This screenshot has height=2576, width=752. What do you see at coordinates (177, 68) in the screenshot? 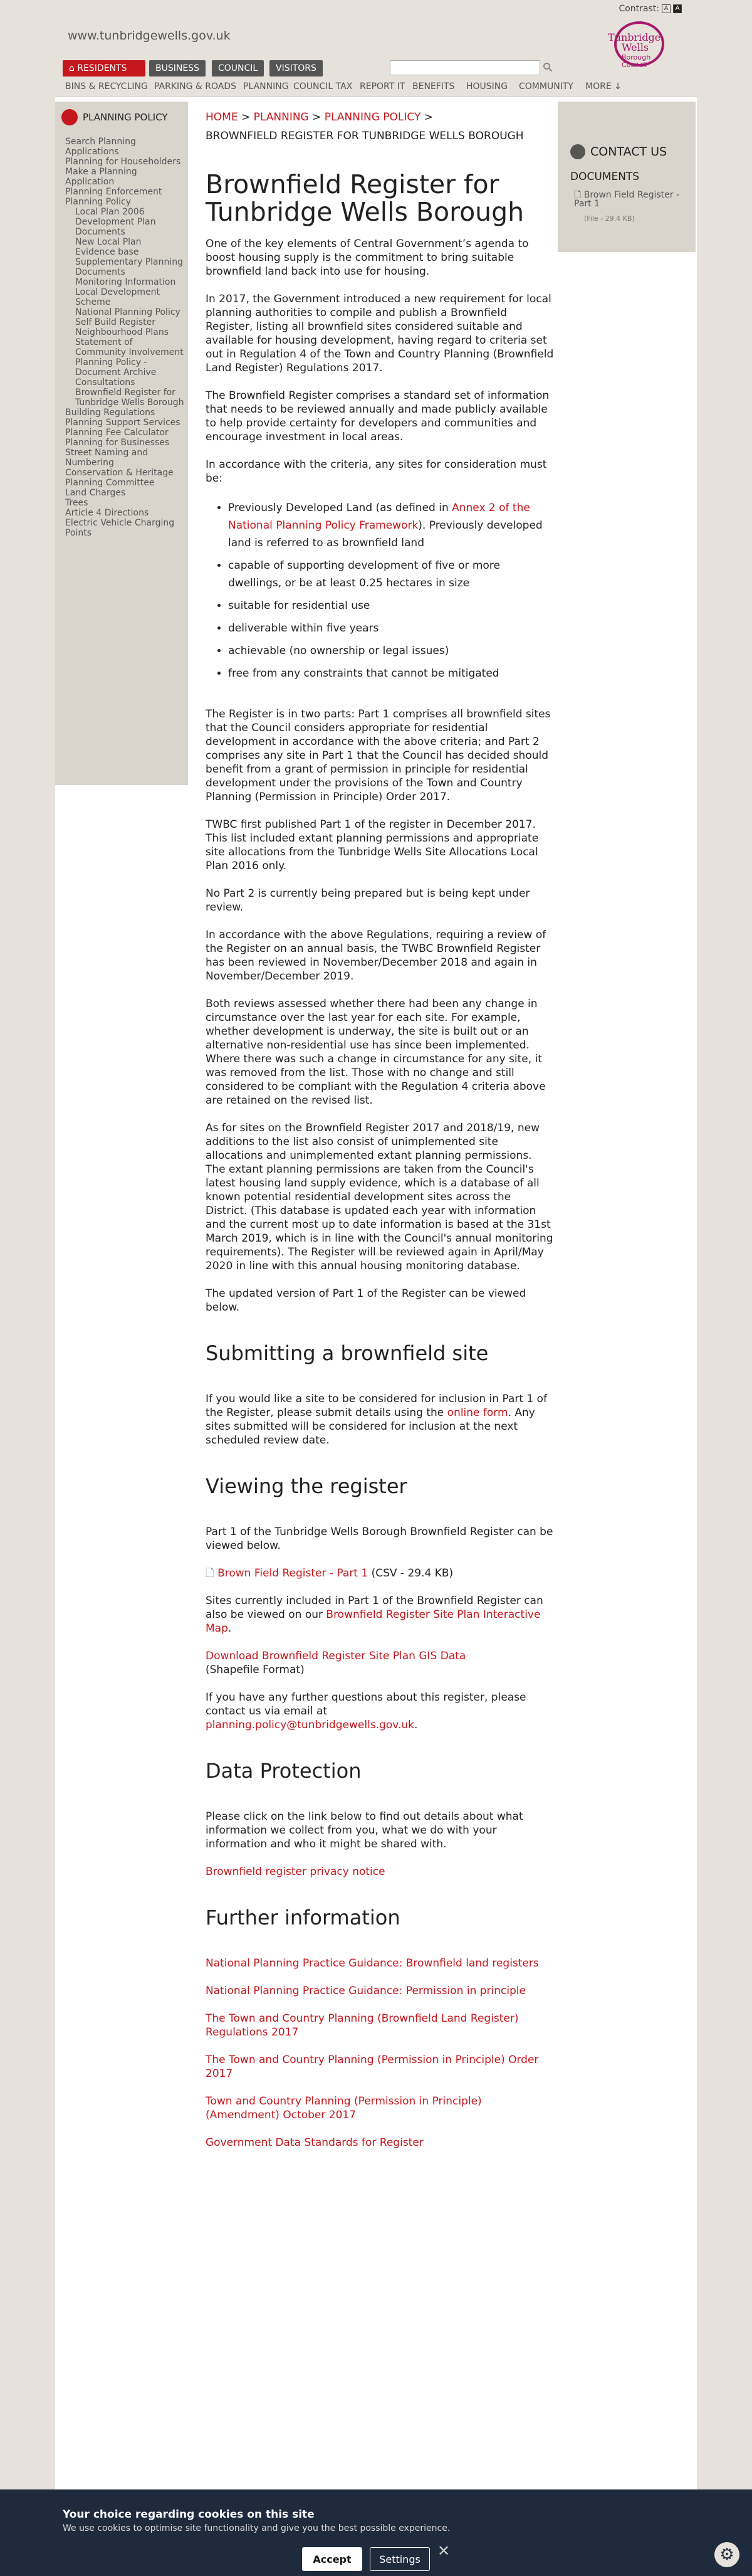
I see `nav-business: BUSINESS` at bounding box center [177, 68].